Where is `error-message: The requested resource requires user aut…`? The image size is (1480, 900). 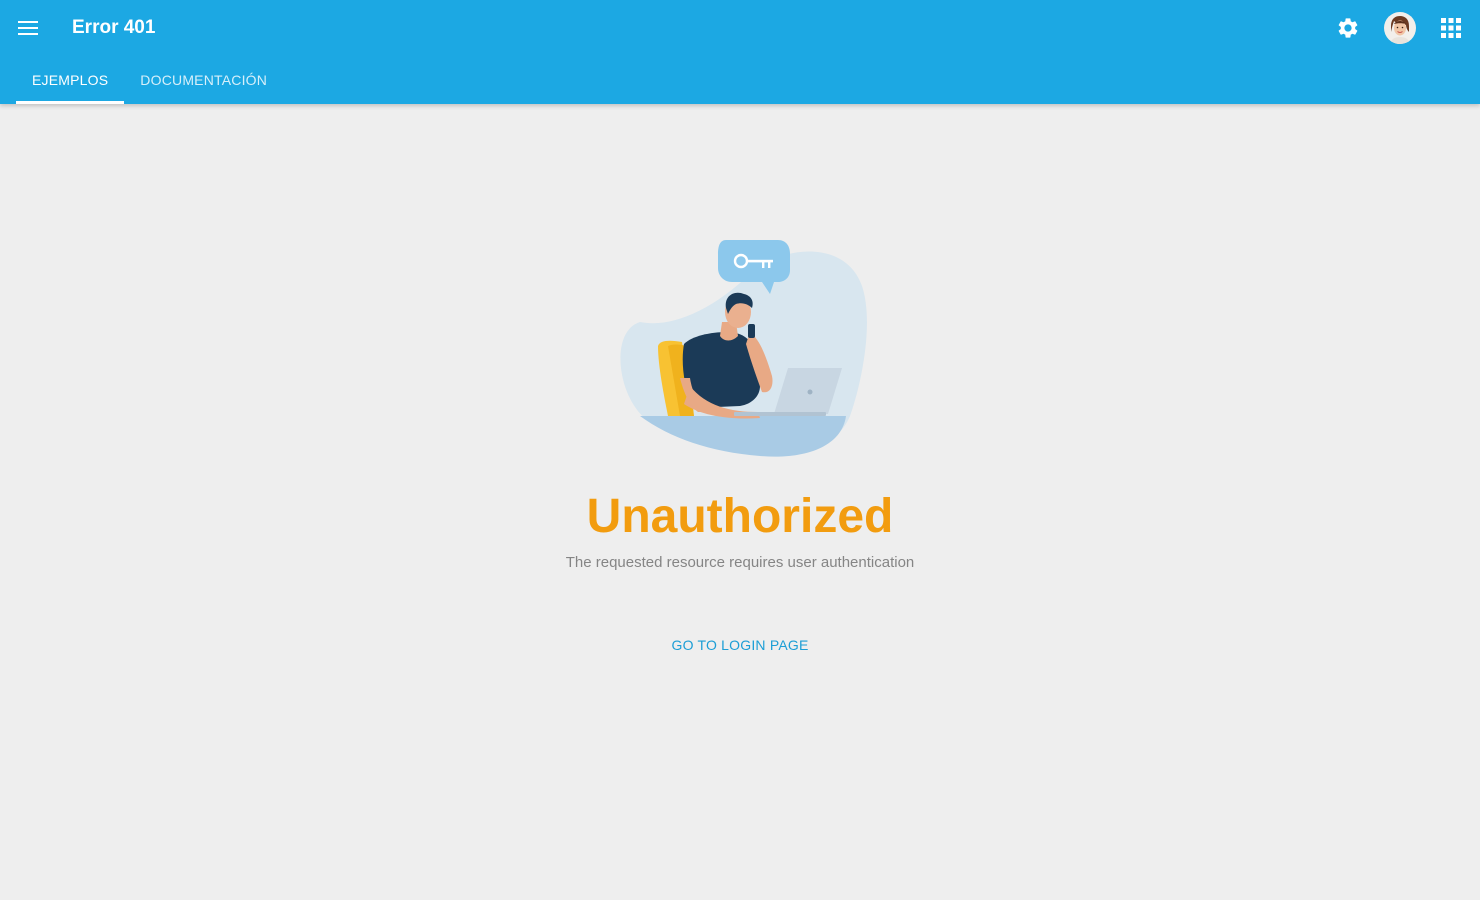 error-message: The requested resource requires user aut… is located at coordinates (740, 562).